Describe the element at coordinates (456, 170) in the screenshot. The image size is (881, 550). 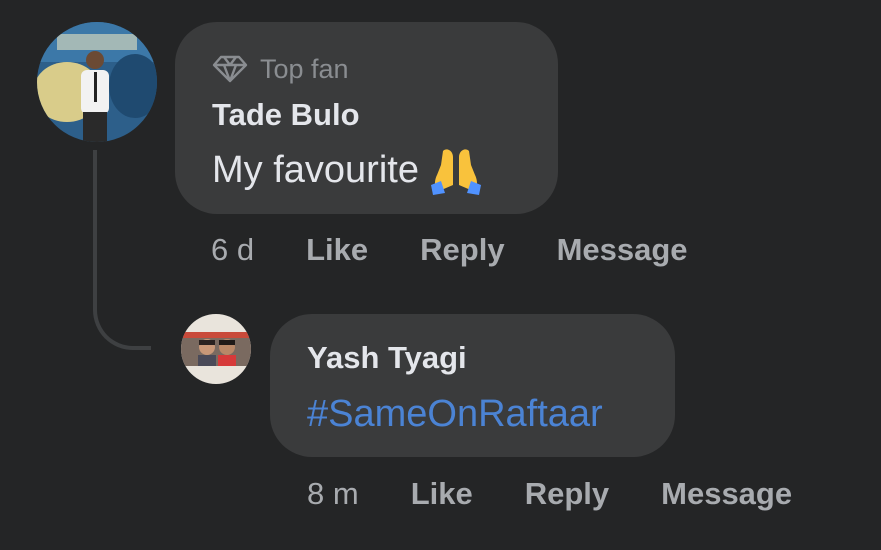
I see `folded-hands-emoji` at that location.